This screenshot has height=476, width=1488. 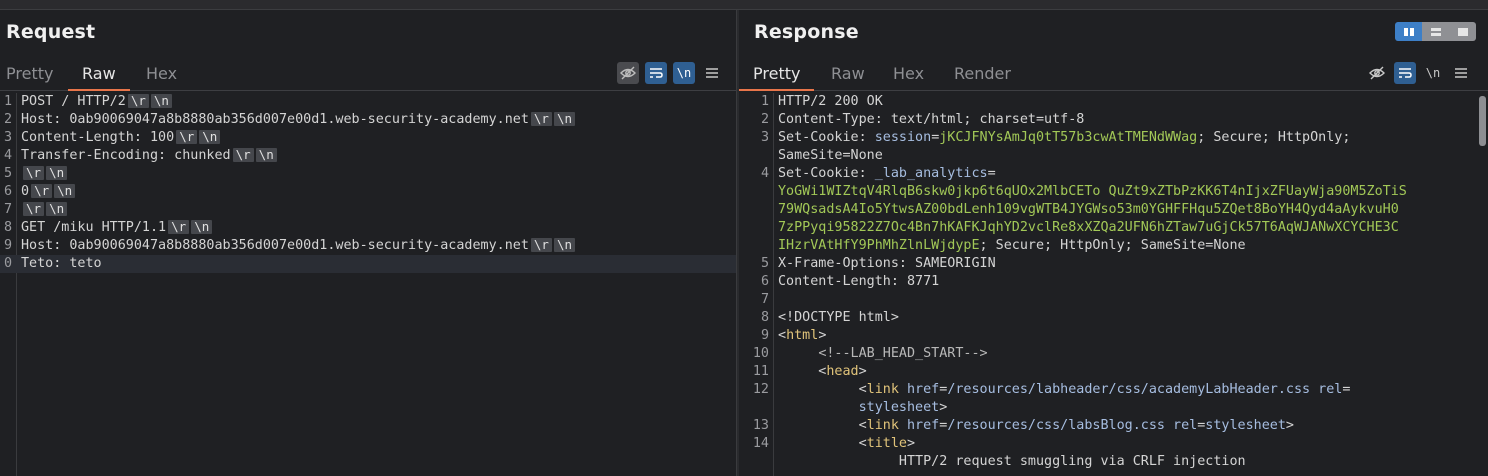 What do you see at coordinates (887, 263) in the screenshot?
I see `token: X-Frame-Options: SAMEORIGIN` at bounding box center [887, 263].